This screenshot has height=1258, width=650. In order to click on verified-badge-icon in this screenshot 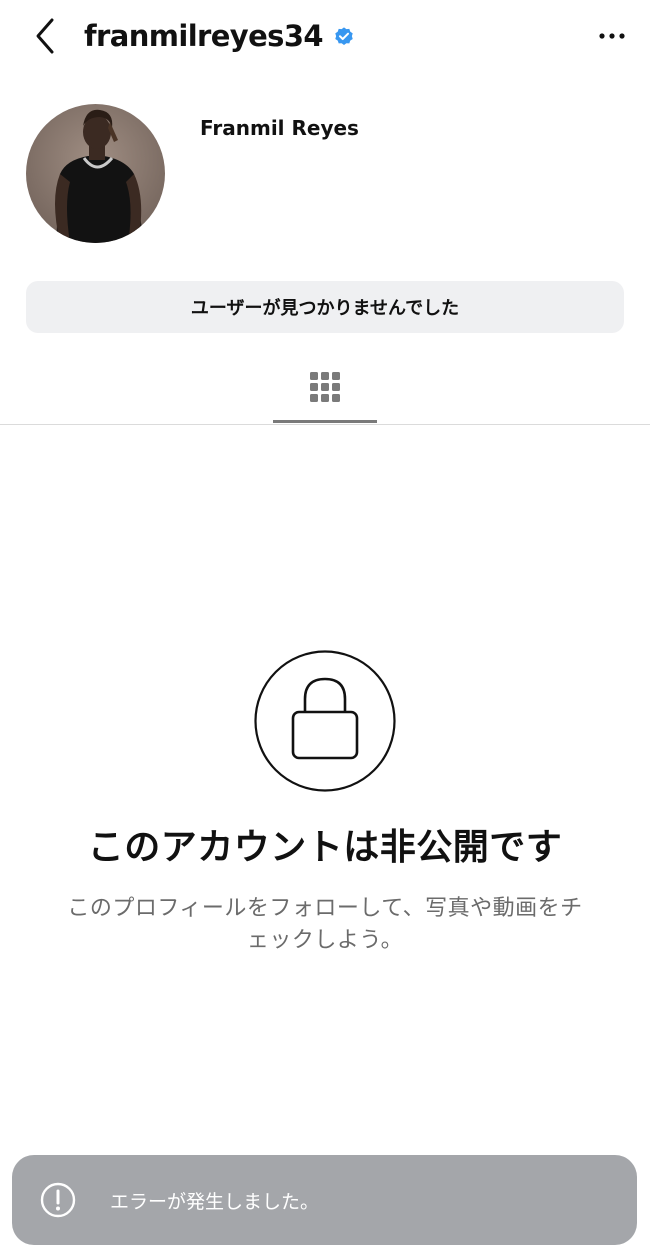, I will do `click(344, 36)`.